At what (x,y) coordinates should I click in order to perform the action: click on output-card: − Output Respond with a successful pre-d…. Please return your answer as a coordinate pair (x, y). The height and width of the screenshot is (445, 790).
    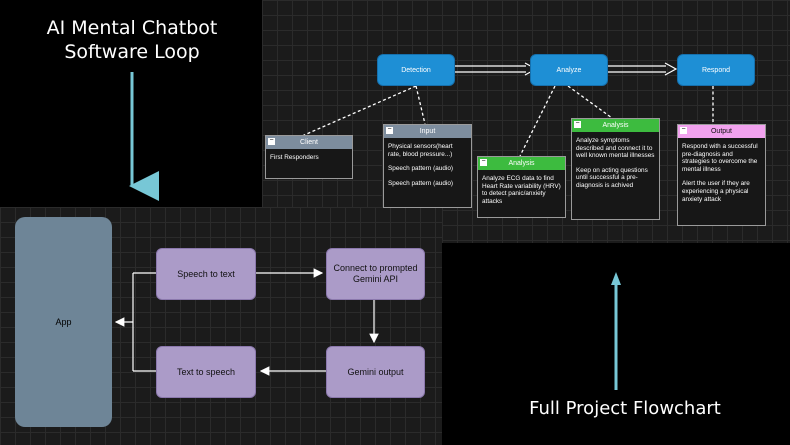
    Looking at the image, I should click on (721, 175).